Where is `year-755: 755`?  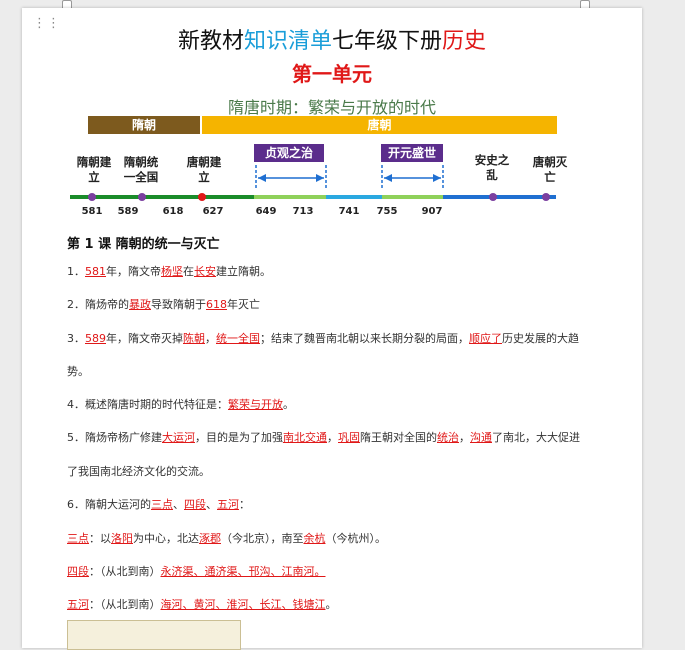
year-755: 755 is located at coordinates (387, 211).